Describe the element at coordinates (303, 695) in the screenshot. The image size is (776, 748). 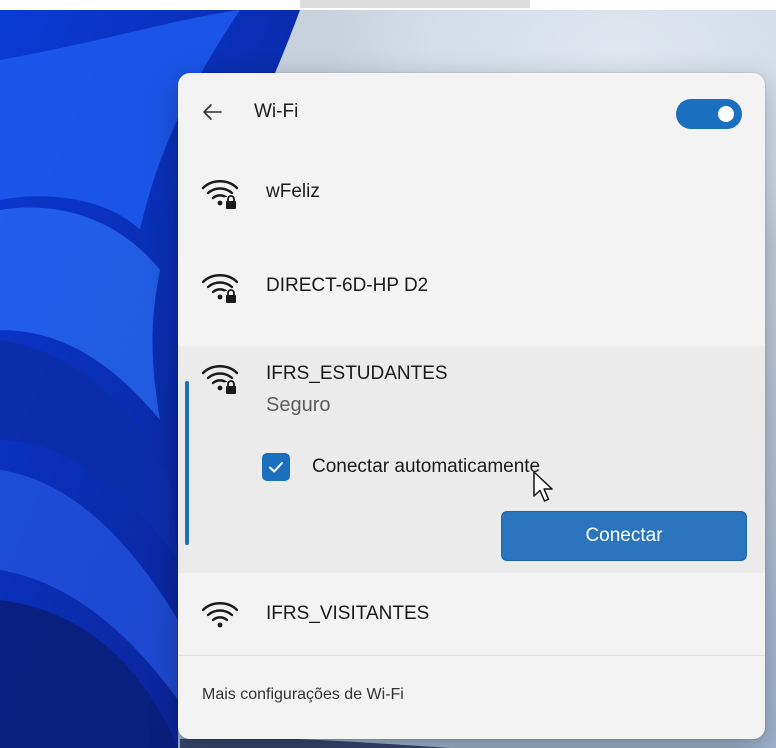
I see `more-wifi-settings-link: Mais configurações de Wi-Fi` at that location.